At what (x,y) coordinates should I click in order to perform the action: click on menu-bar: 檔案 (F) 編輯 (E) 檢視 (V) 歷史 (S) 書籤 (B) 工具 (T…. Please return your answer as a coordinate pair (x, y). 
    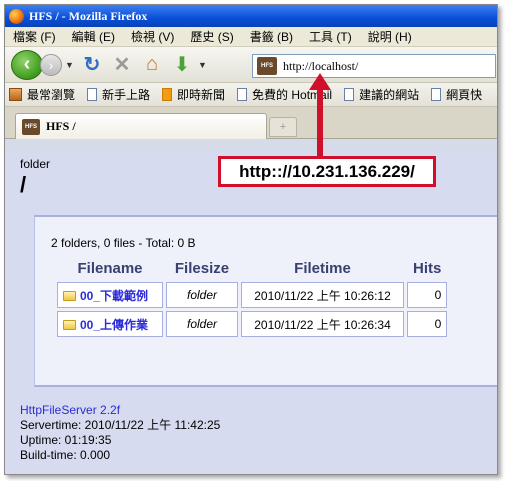
    Looking at the image, I should click on (251, 37).